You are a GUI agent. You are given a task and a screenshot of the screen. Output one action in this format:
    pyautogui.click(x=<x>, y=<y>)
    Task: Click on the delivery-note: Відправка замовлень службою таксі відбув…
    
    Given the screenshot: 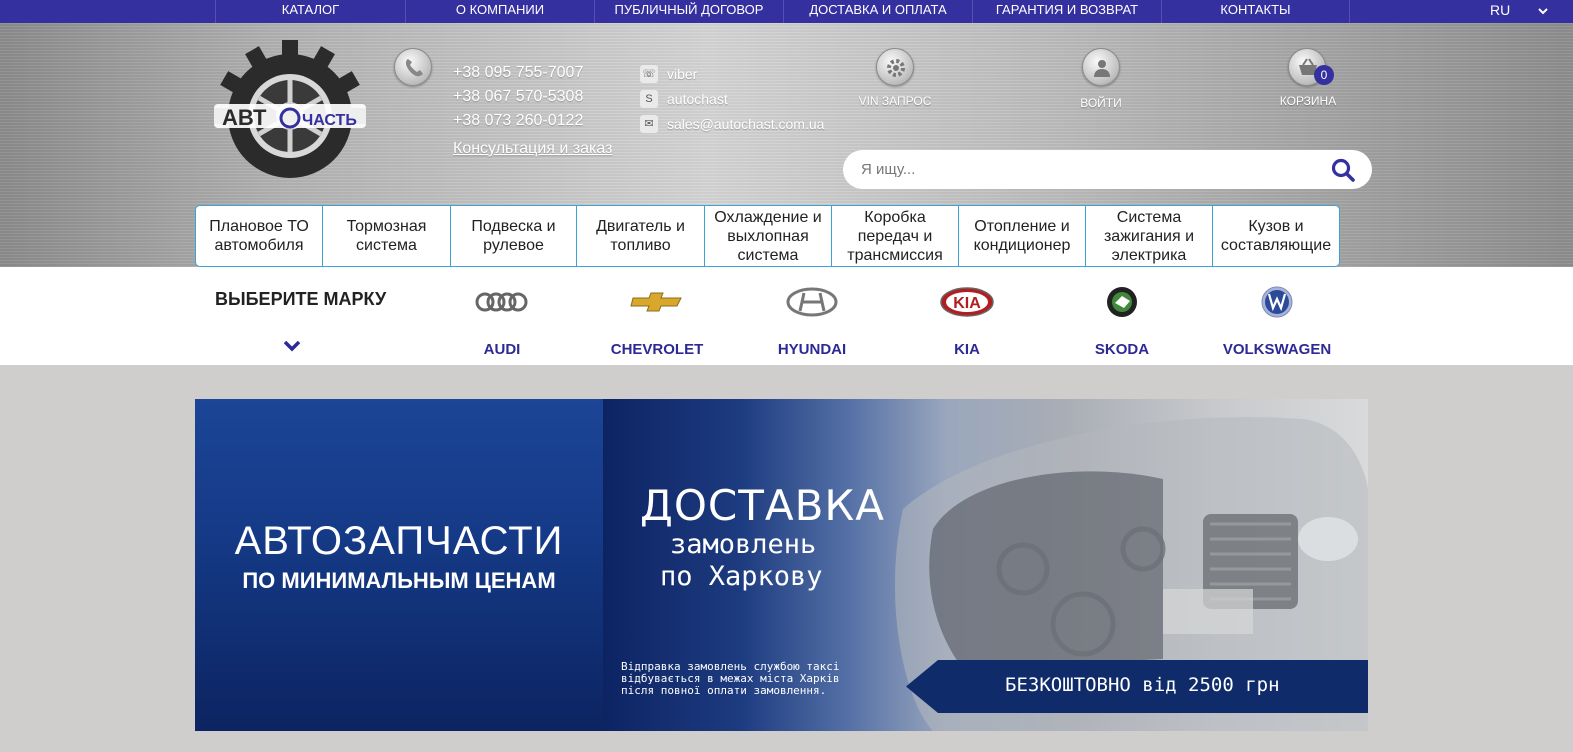 What is the action you would take?
    pyautogui.click(x=730, y=678)
    